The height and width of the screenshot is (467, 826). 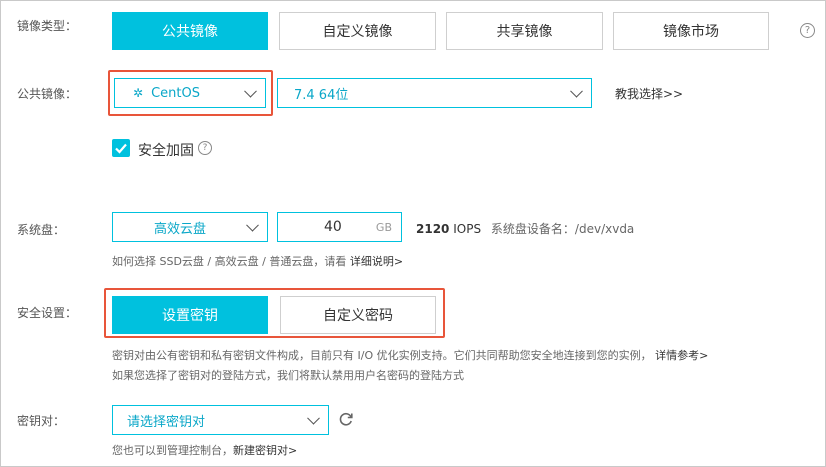 What do you see at coordinates (524, 31) in the screenshot?
I see `tab-shared-image: 共享镜像` at bounding box center [524, 31].